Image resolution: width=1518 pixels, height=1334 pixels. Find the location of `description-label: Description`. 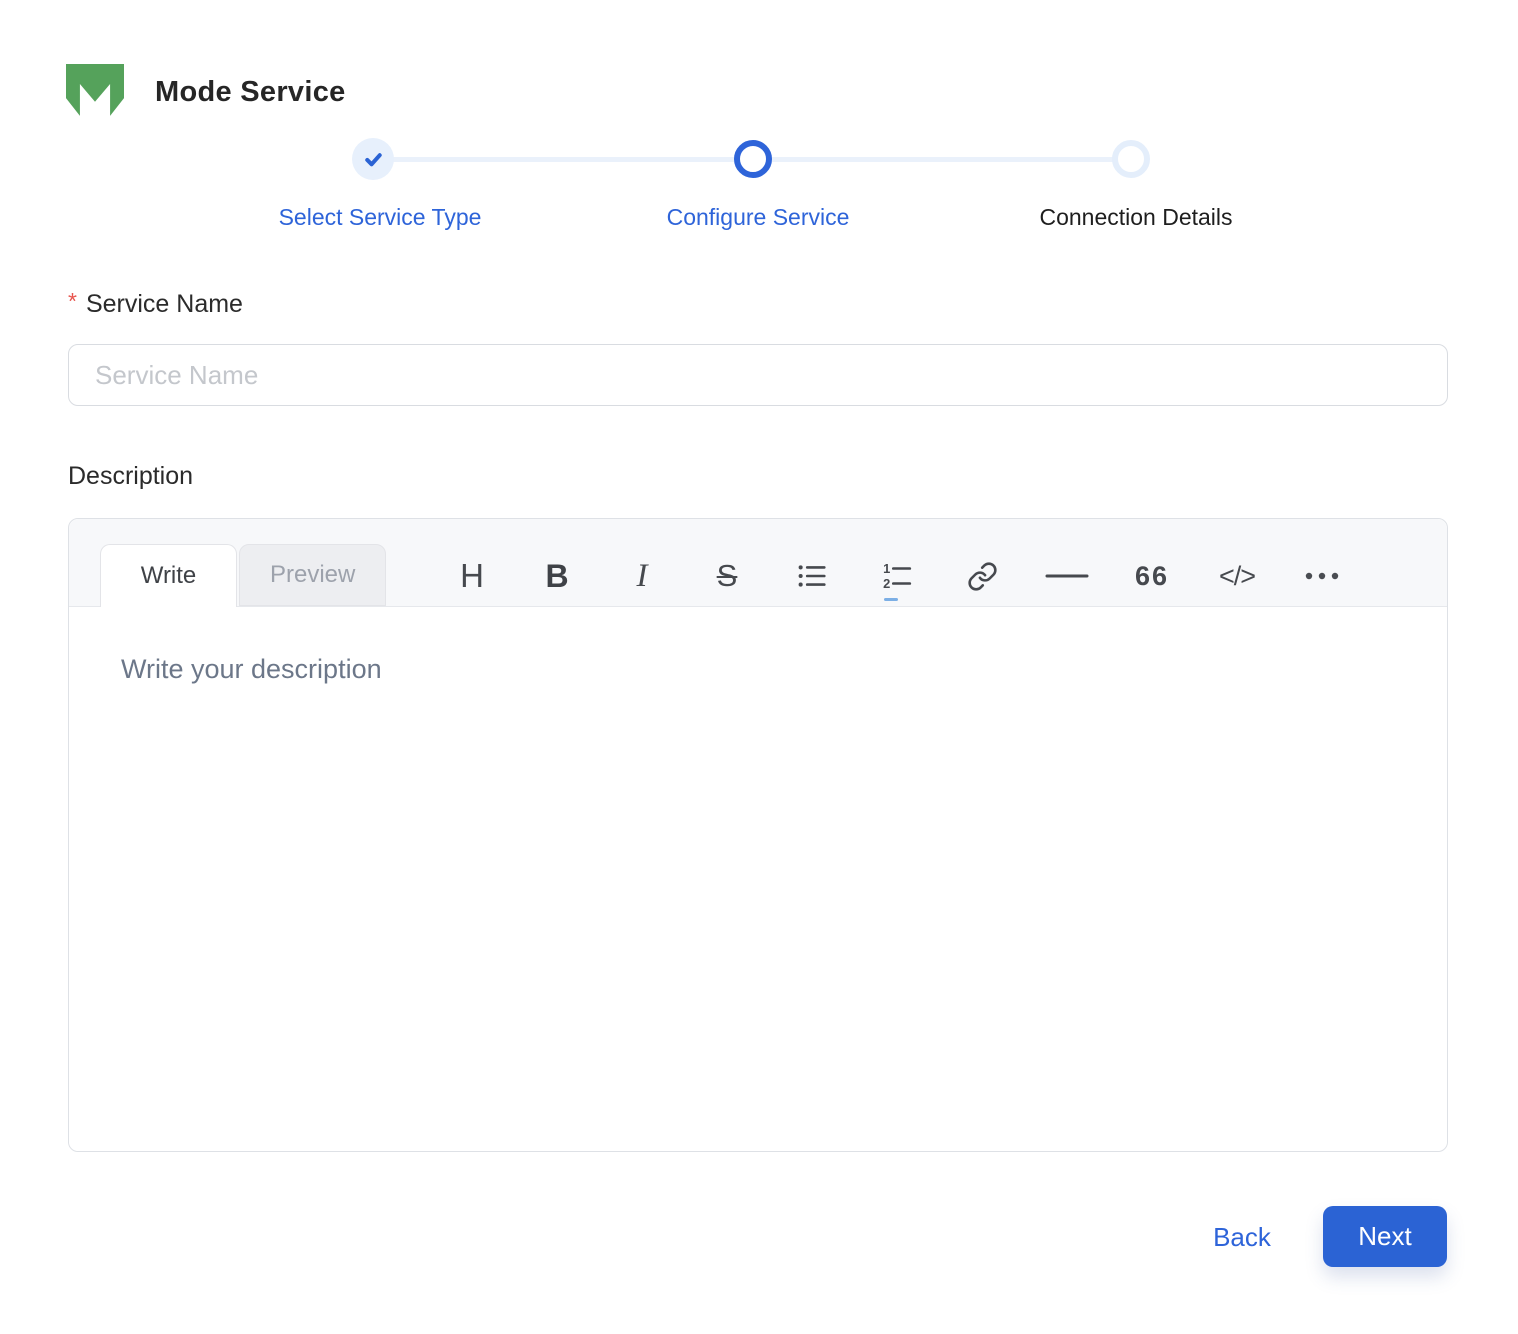

description-label: Description is located at coordinates (130, 476).